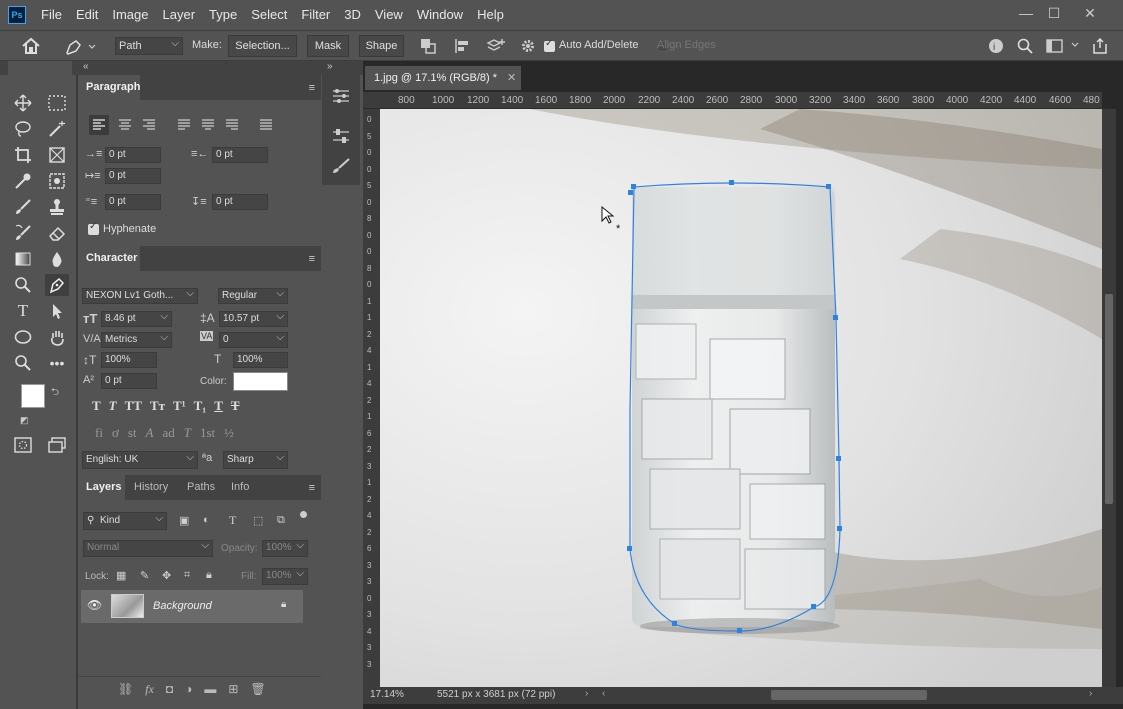  Describe the element at coordinates (113, 406) in the screenshot. I see `faux-italic-button: T` at that location.